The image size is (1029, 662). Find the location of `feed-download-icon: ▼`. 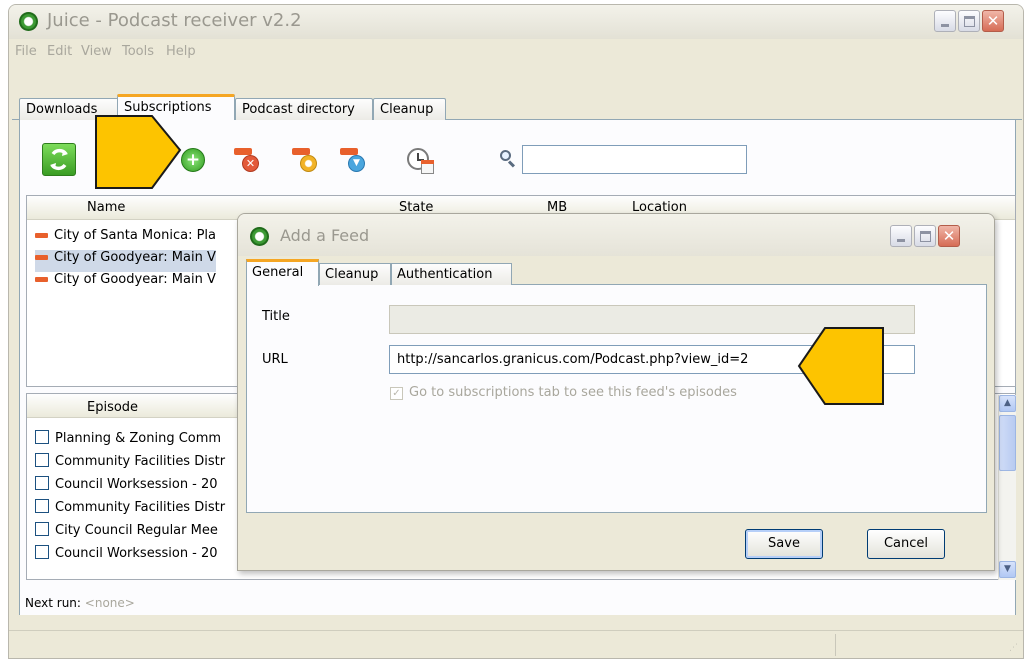

feed-download-icon: ▼ is located at coordinates (355, 161).